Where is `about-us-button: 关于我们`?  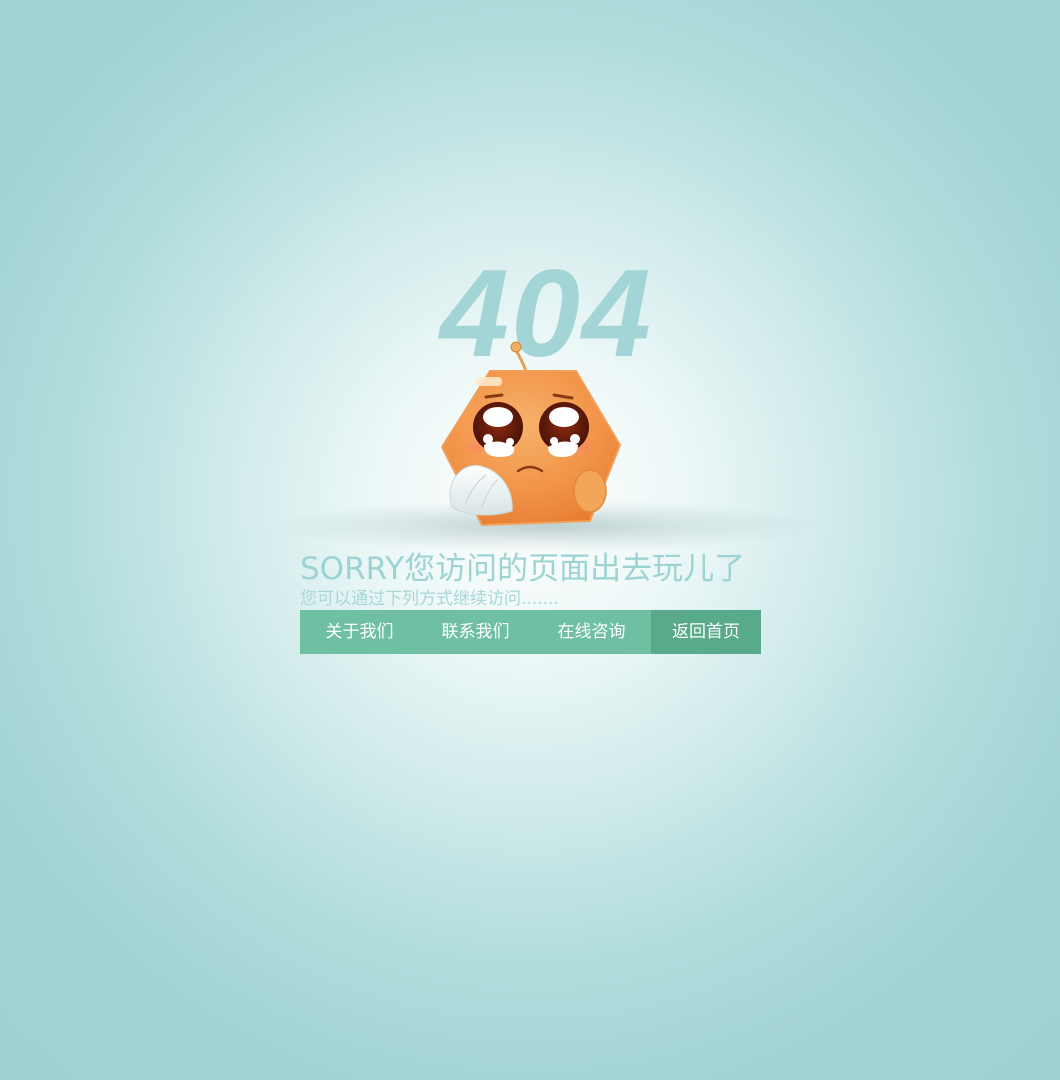
about-us-button: 关于我们 is located at coordinates (359, 632).